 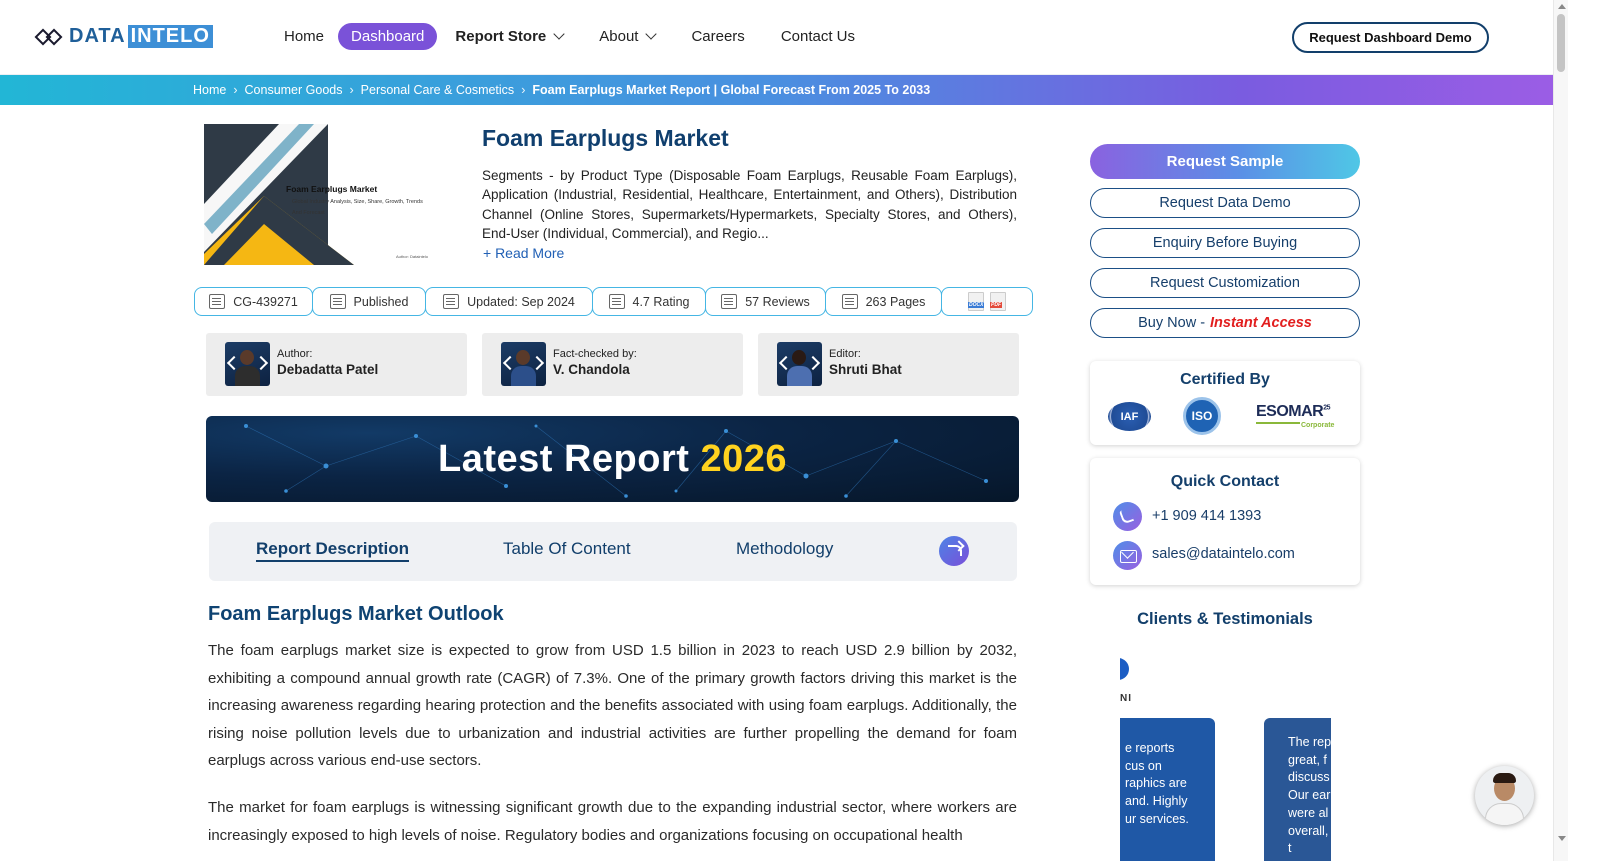 I want to click on chat-support-avatar, so click(x=1504, y=795).